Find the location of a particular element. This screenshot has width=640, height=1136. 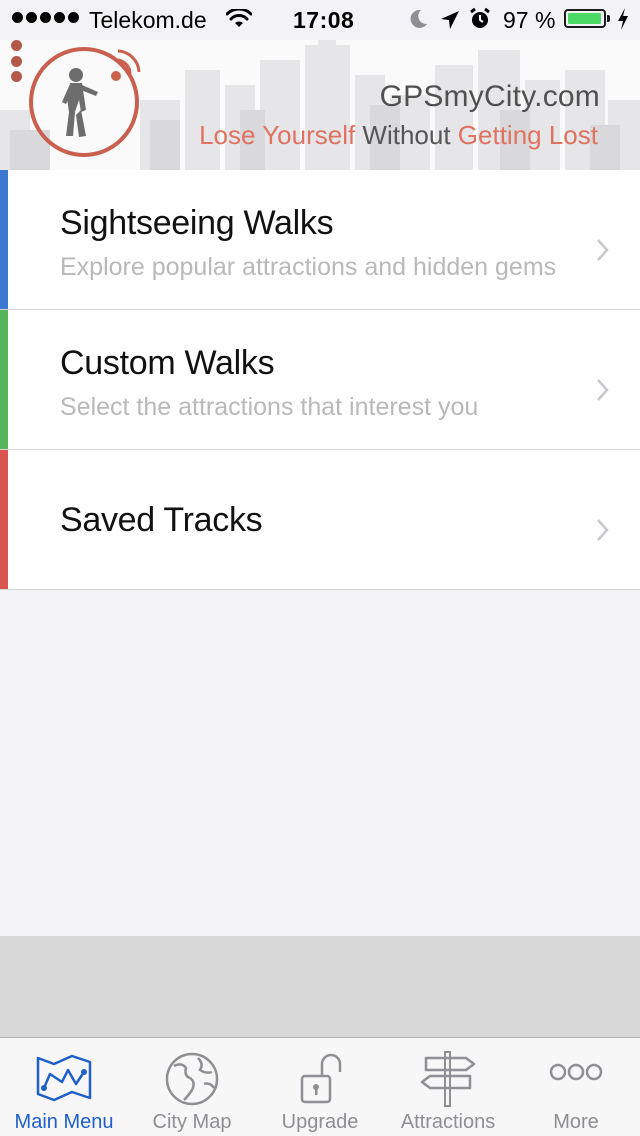

tab-city-map: City Map is located at coordinates (192, 1087).